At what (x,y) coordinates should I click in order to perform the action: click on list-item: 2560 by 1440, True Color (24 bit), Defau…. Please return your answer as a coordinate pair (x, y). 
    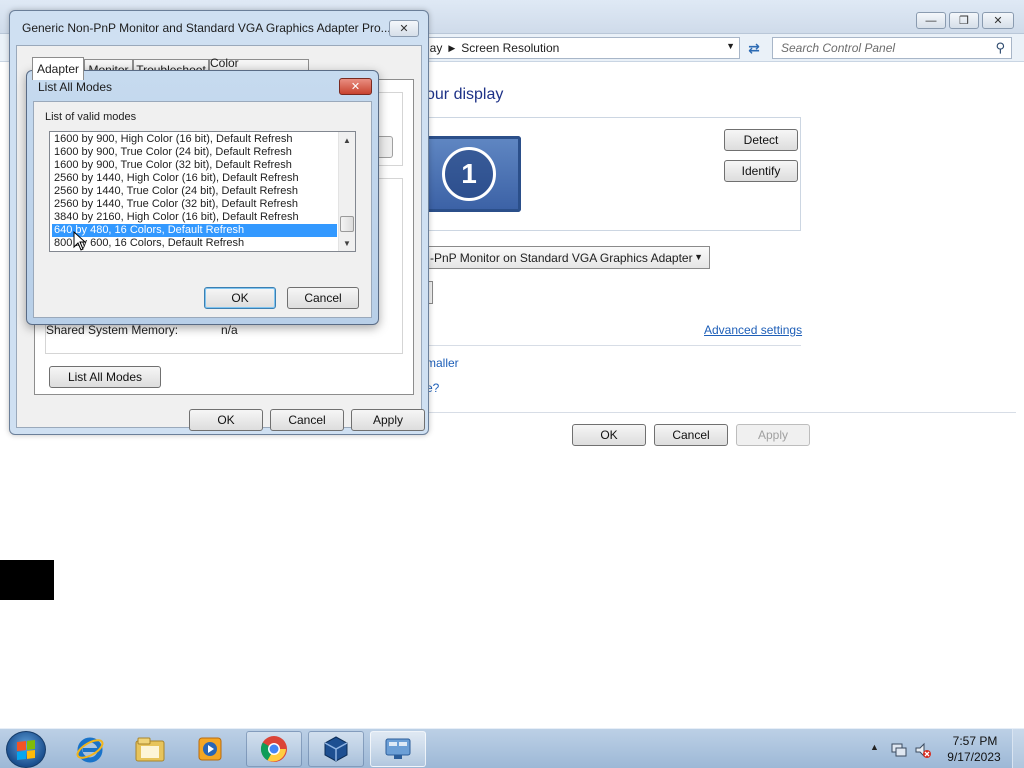
    Looking at the image, I should click on (194, 191).